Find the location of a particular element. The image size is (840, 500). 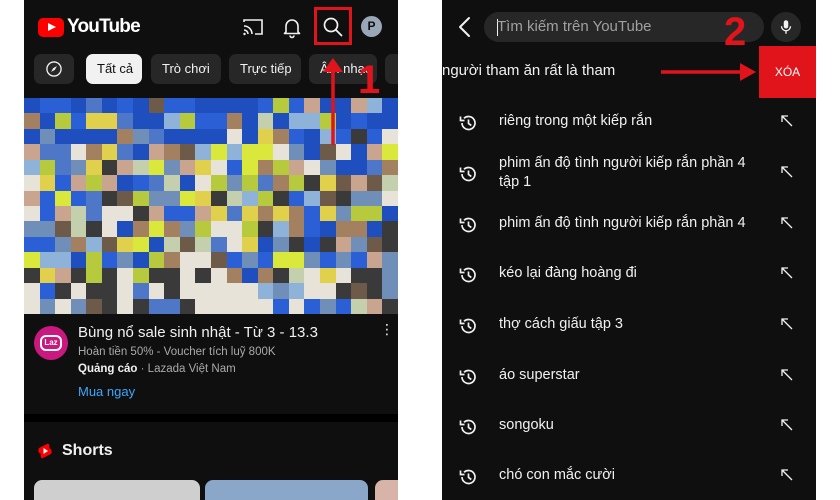

explore-chip is located at coordinates (54, 69).